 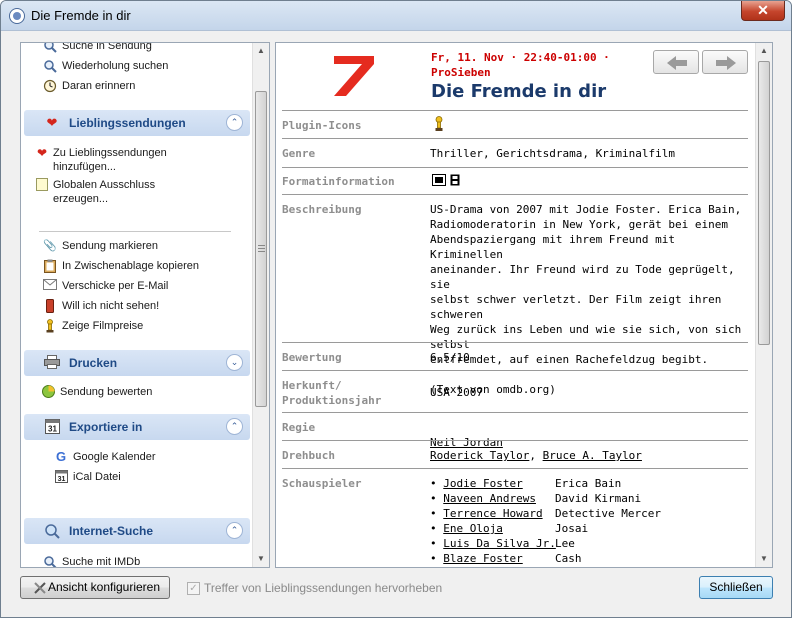 What do you see at coordinates (50, 286) in the screenshot?
I see `mail-icon` at bounding box center [50, 286].